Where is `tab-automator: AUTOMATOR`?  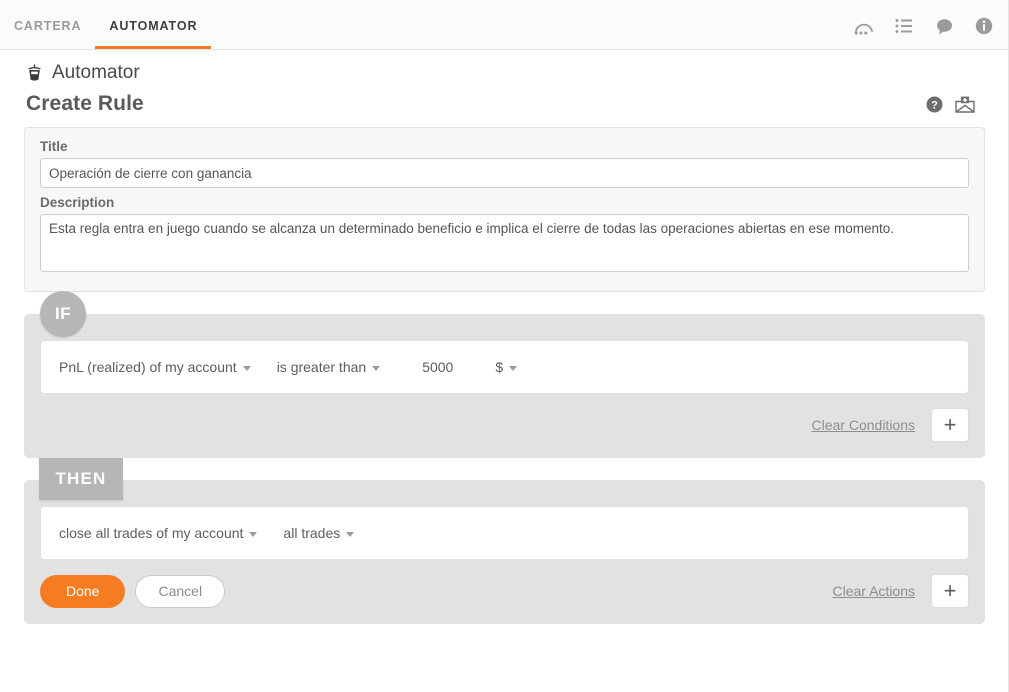 tab-automator: AUTOMATOR is located at coordinates (153, 24).